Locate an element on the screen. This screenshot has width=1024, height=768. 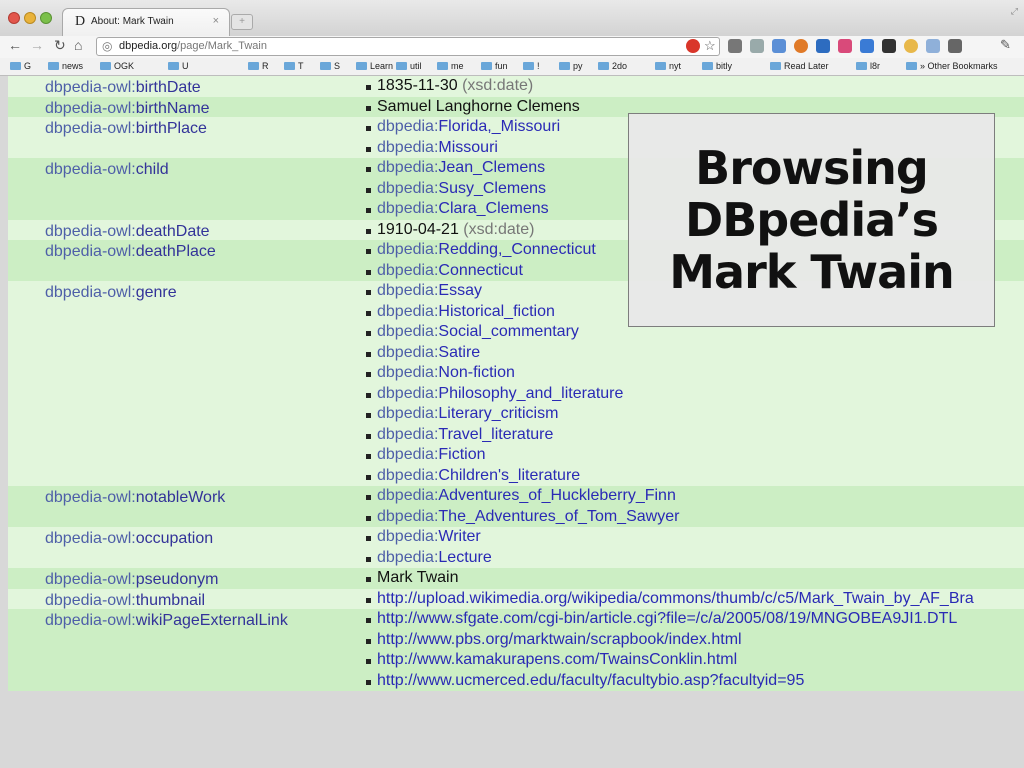
bookmark-item: S is located at coordinates (330, 66).